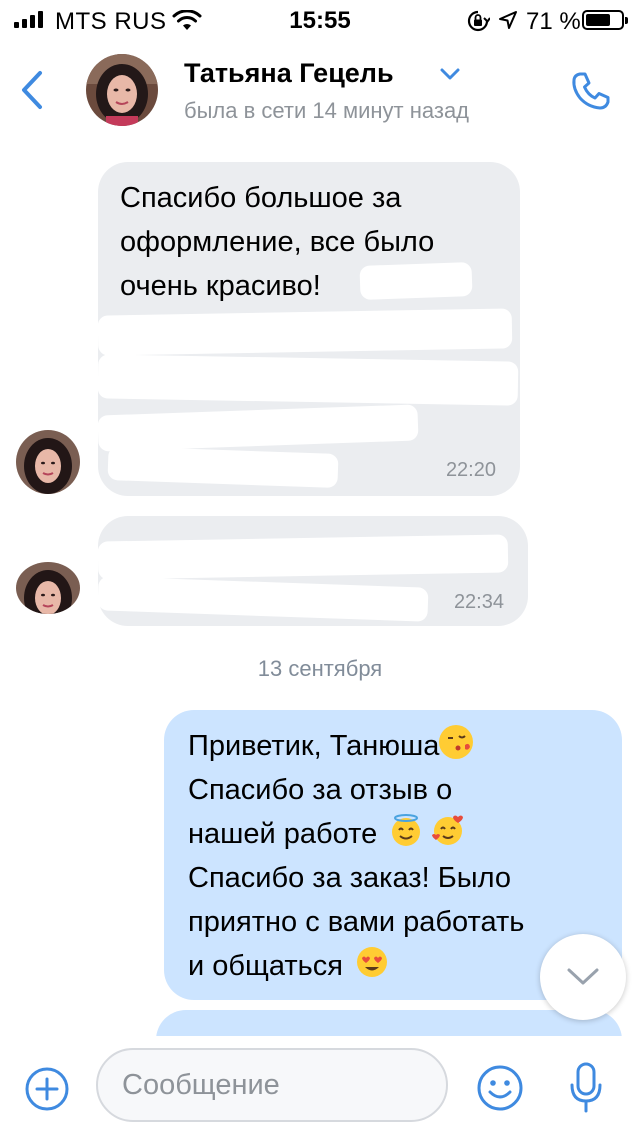  Describe the element at coordinates (349, 878) in the screenshot. I see `message-line: Спасибо за заказ! Было` at that location.